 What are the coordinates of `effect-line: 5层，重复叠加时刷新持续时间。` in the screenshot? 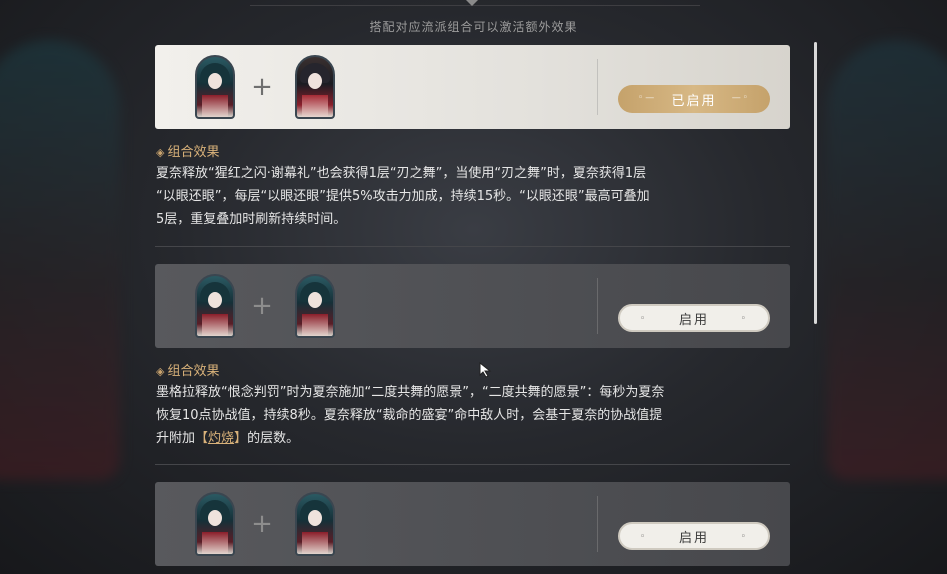 It's located at (251, 219).